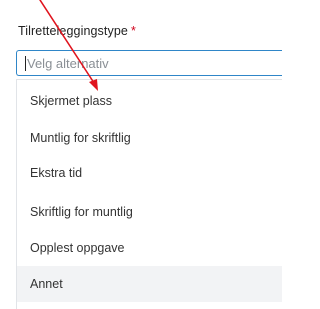  Describe the element at coordinates (133, 31) in the screenshot. I see `required-asterisk: *` at that location.